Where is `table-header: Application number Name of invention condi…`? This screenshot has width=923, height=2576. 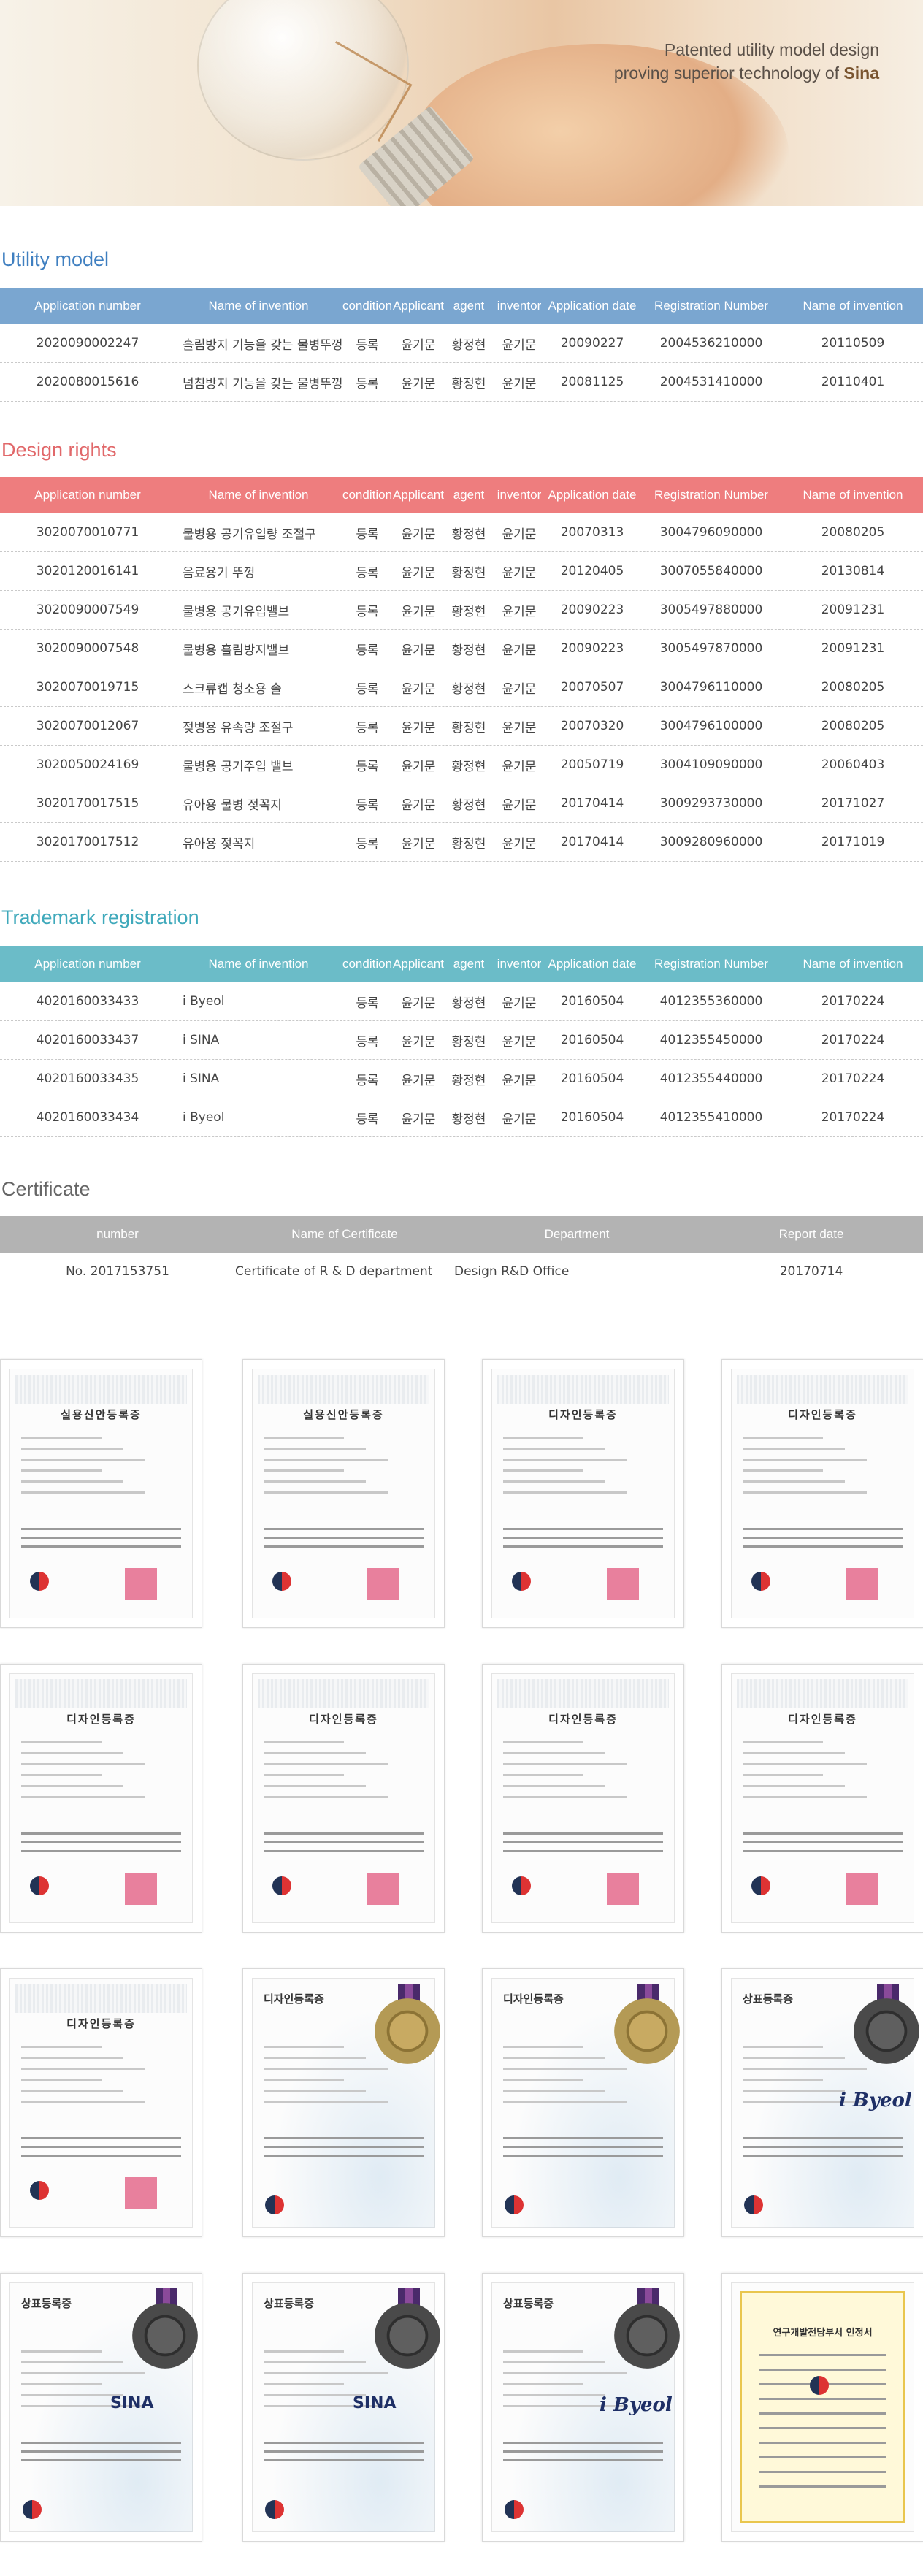 table-header: Application number Name of invention condi… is located at coordinates (461, 495).